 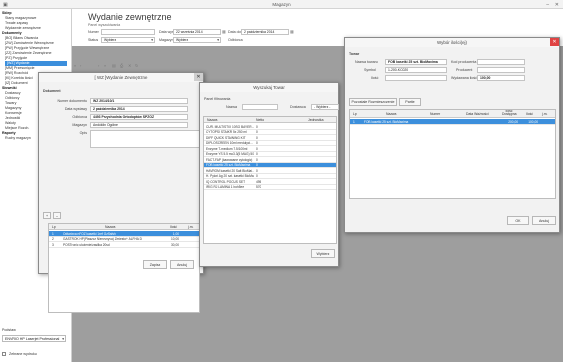 I want to click on wz-field-label: Data wystawy, so click(x=75, y=109).